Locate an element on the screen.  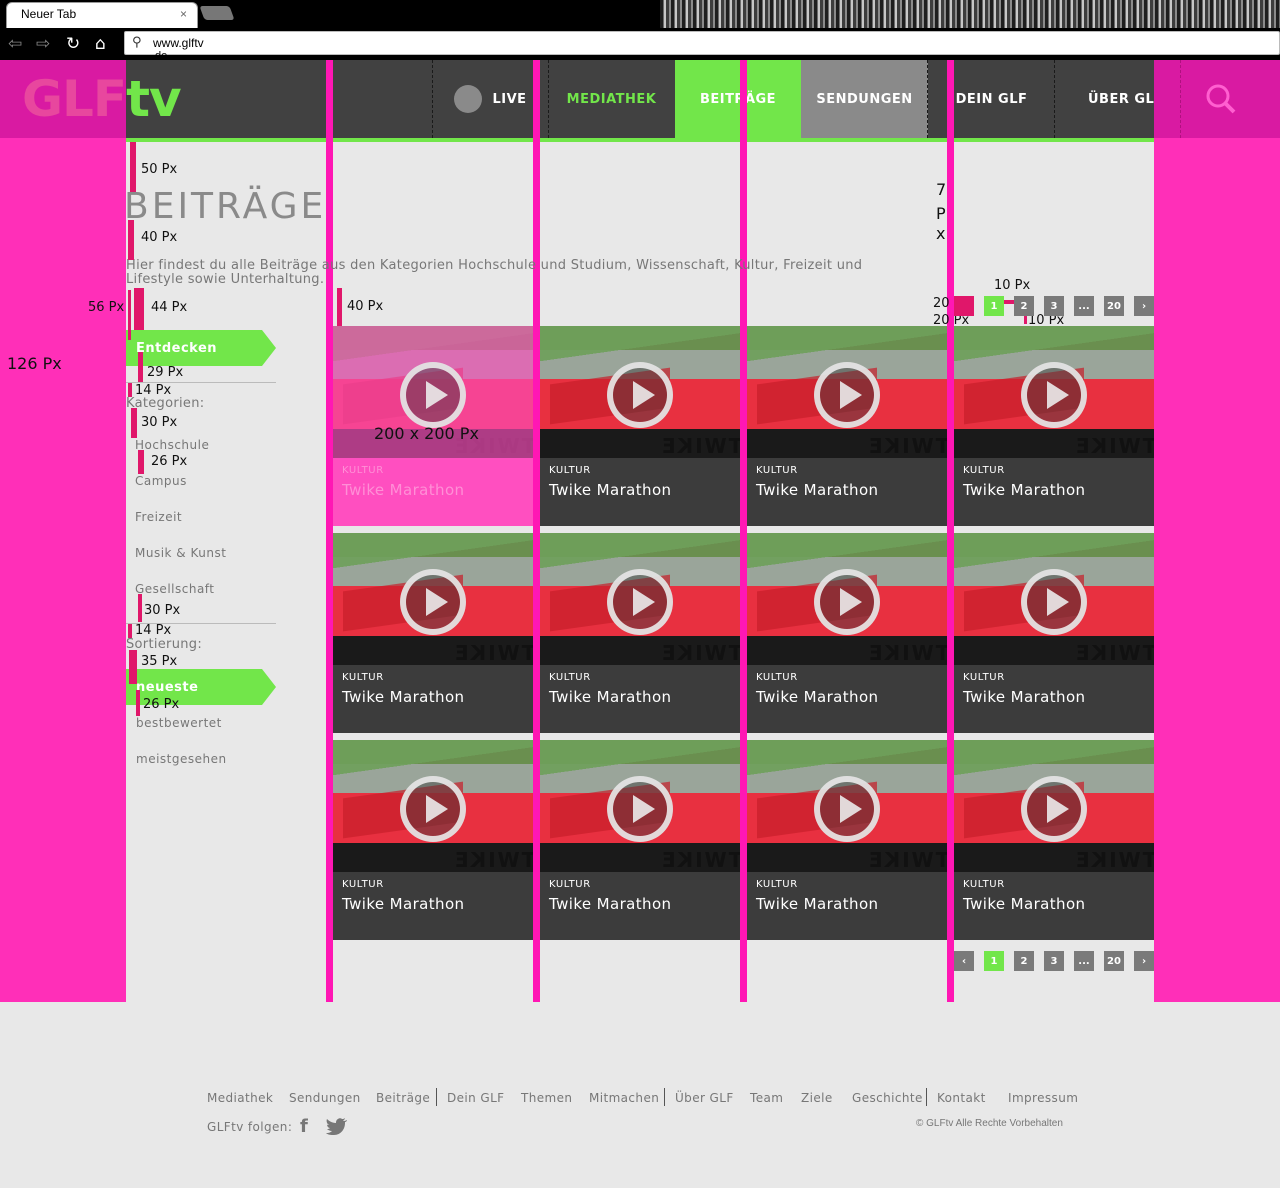
annotation-label: 30 Px is located at coordinates (159, 422).